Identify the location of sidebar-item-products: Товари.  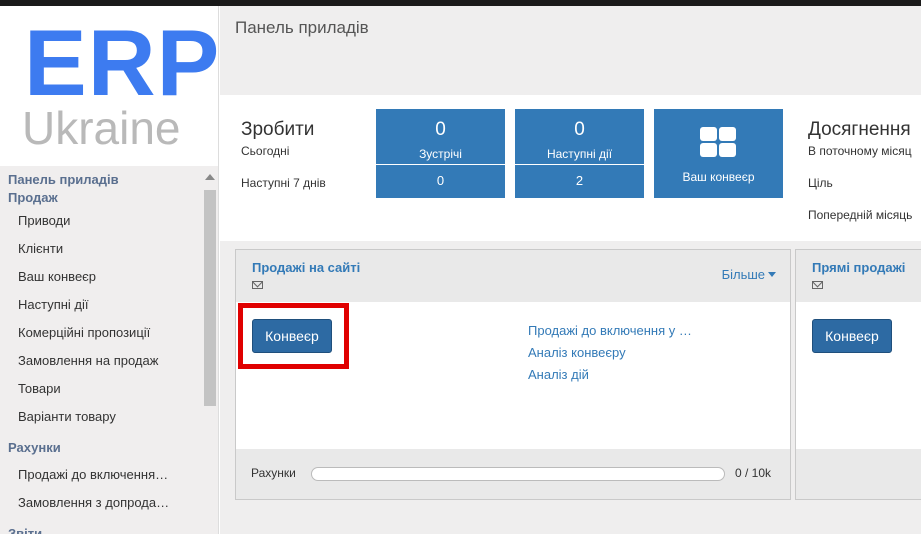
(100, 389).